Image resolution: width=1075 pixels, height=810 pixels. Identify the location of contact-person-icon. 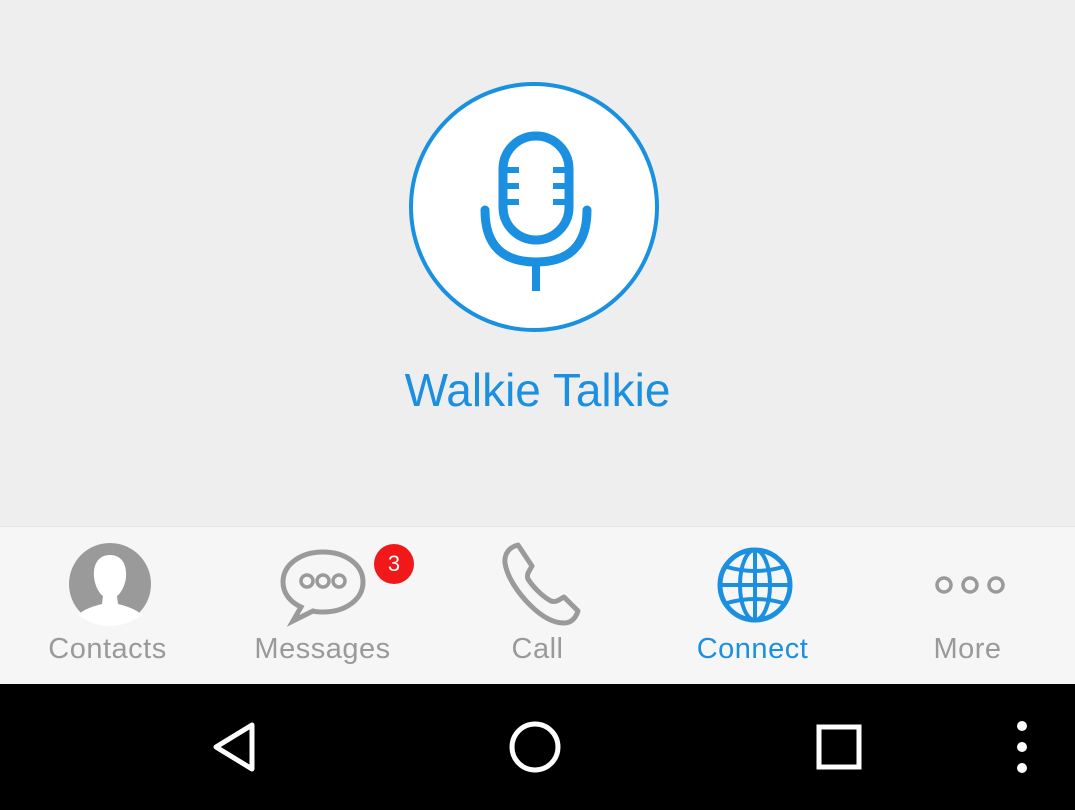
(109, 584).